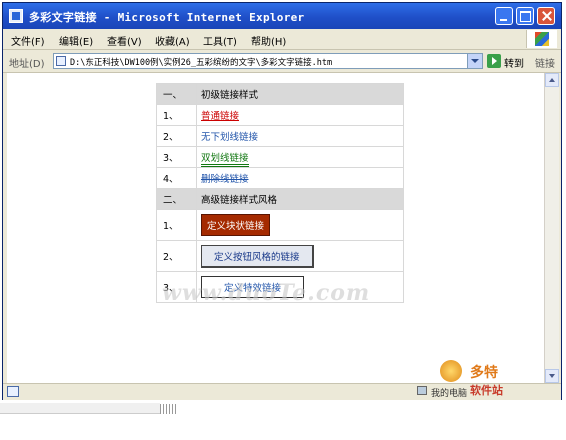 The width and height of the screenshot is (566, 440). Describe the element at coordinates (76, 40) in the screenshot. I see `menu-edit: 编辑(E)` at that location.